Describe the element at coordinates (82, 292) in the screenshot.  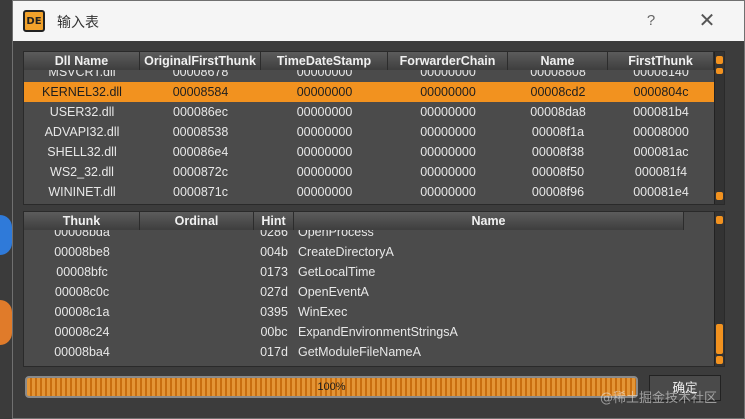
I see `table-cell: 00008c0c` at that location.